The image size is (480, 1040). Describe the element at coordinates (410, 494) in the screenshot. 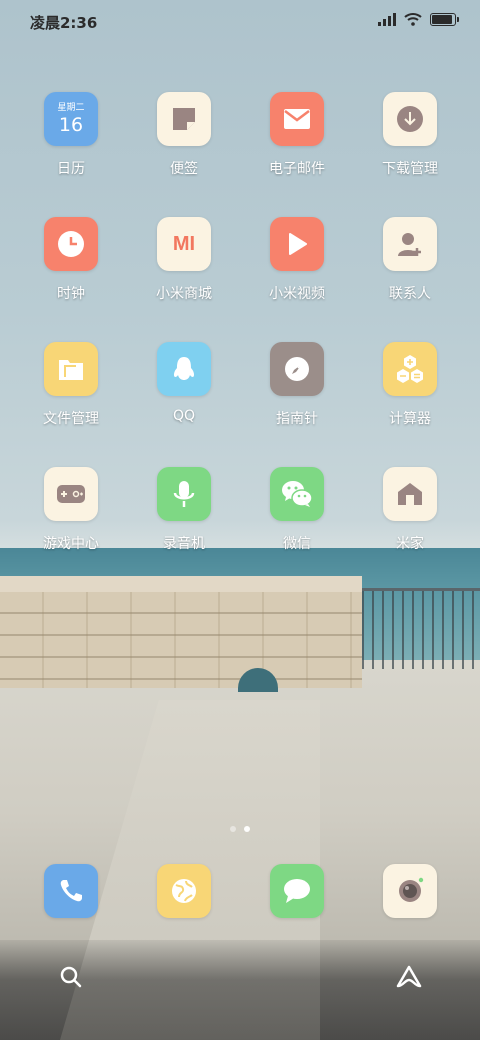

I see `home-icon` at that location.